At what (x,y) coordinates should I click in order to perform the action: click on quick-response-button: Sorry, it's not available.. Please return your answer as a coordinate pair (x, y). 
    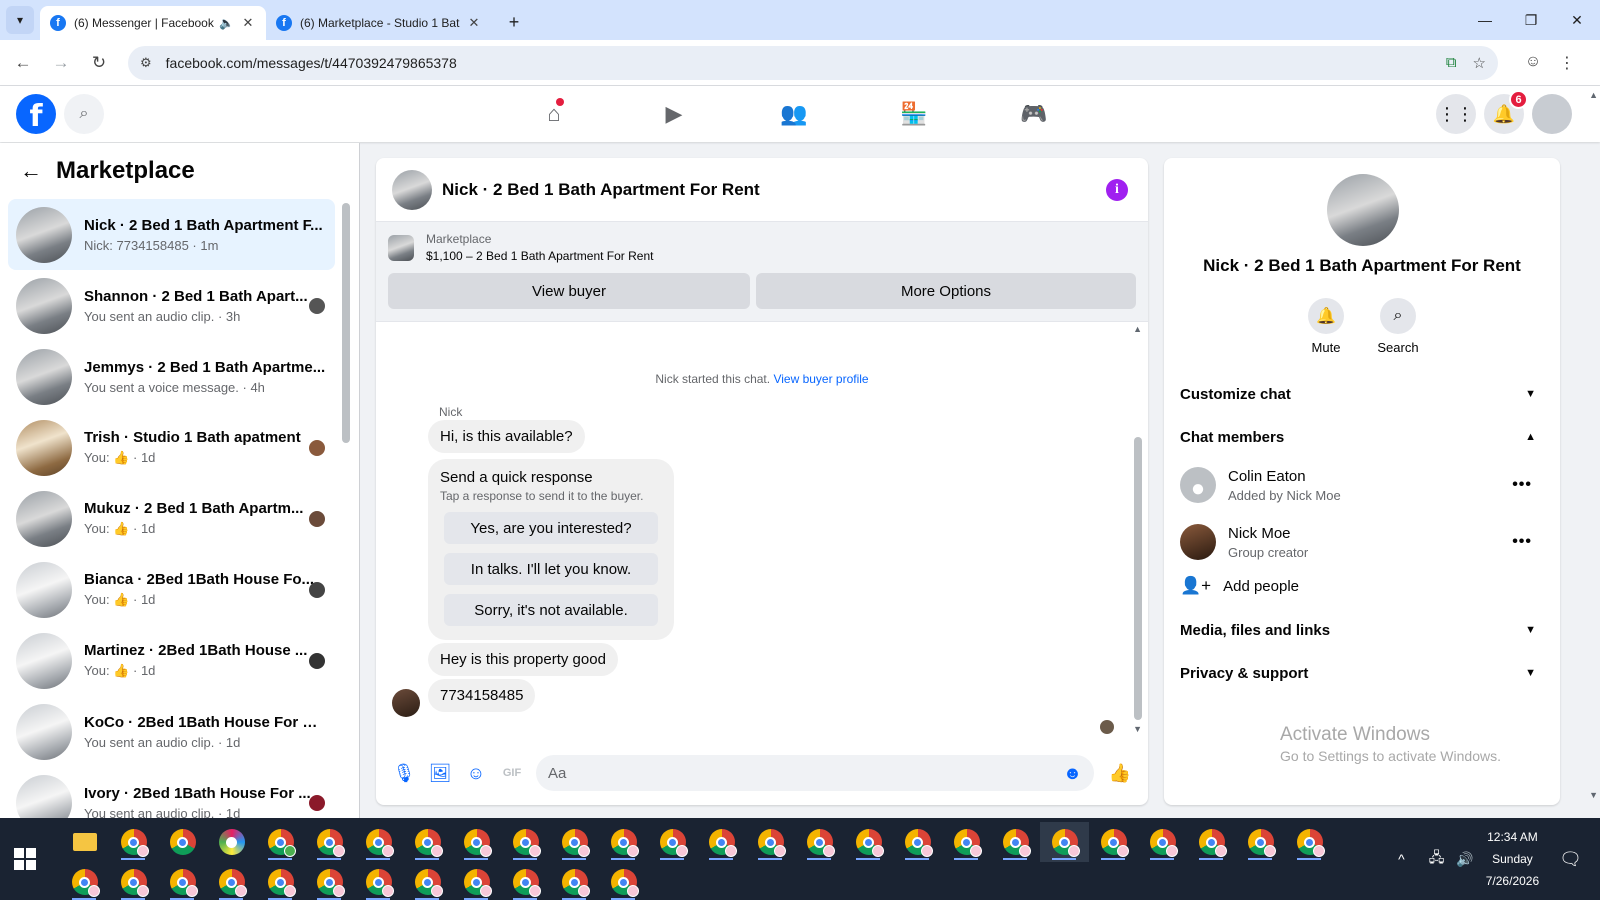
    Looking at the image, I should click on (551, 610).